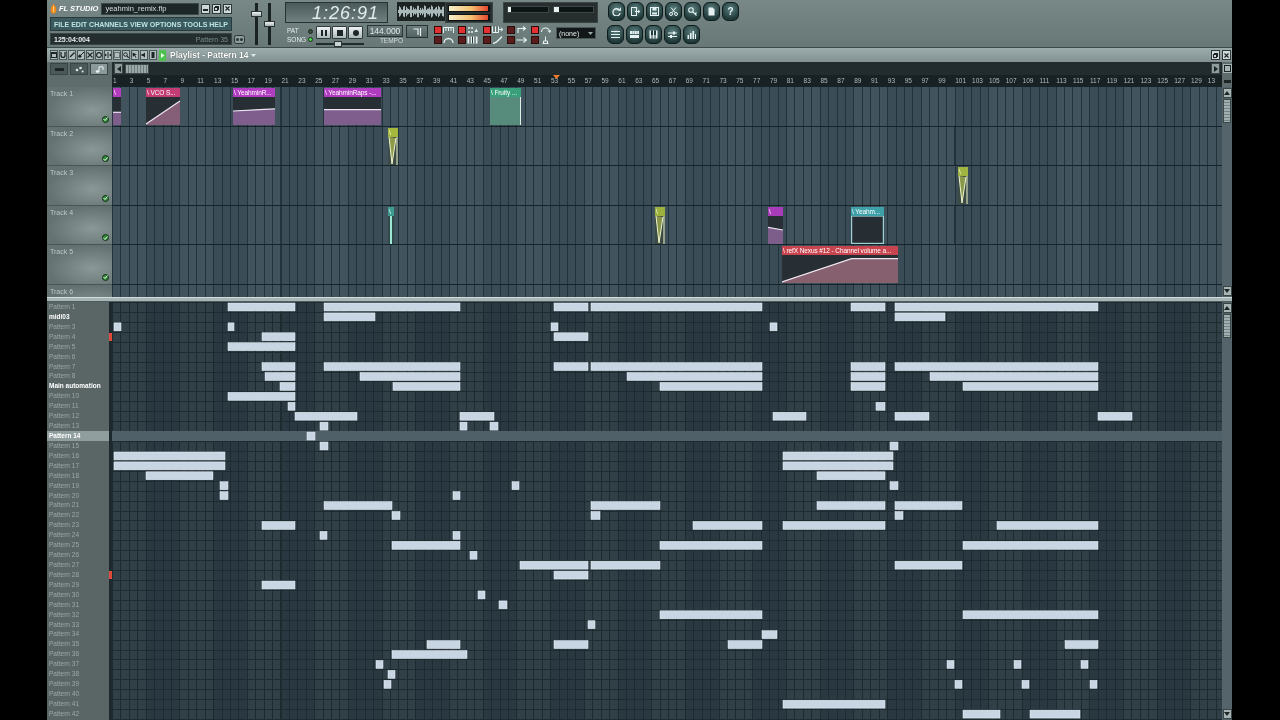 The width and height of the screenshot is (1280, 720). Describe the element at coordinates (1227, 308) in the screenshot. I see `scroll-up-button` at that location.